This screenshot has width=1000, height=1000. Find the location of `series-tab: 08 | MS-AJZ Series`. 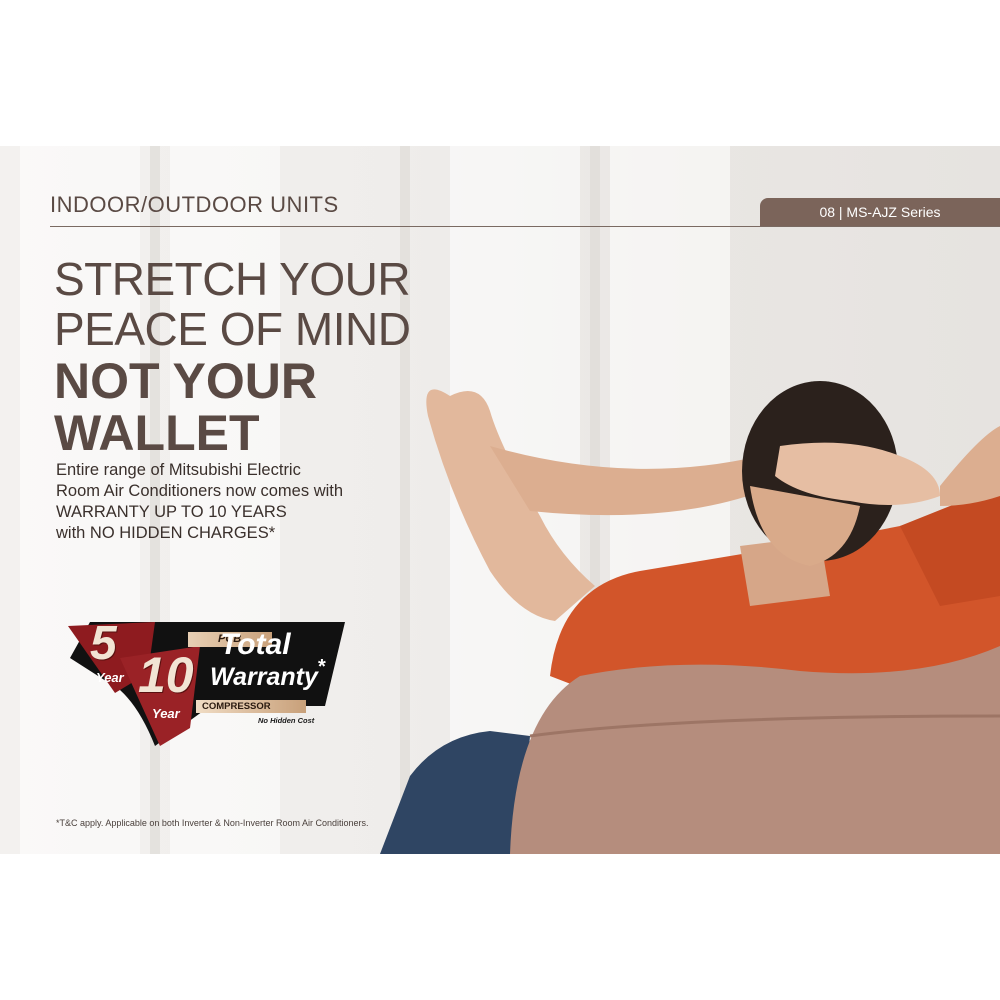

series-tab: 08 | MS-AJZ Series is located at coordinates (880, 212).